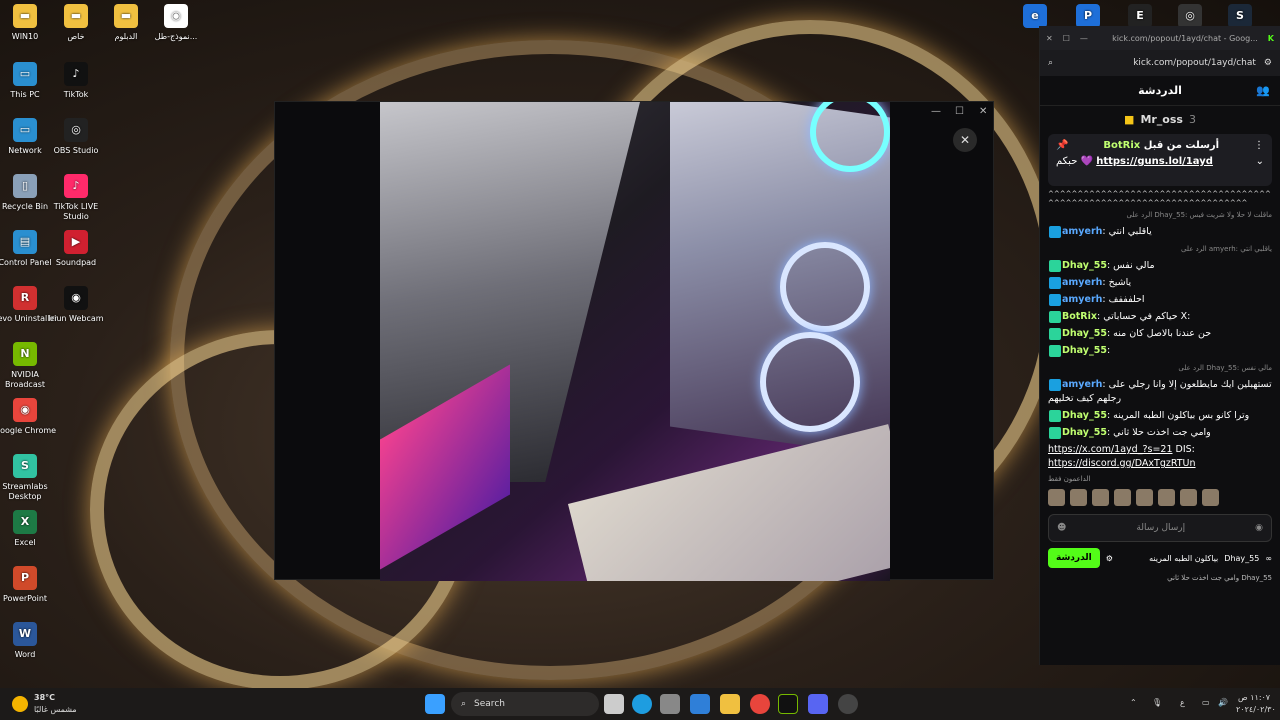 The image size is (1280, 720). Describe the element at coordinates (1161, 145) in the screenshot. I see `pinned-label: BotRix أرسلت من قبل` at that location.